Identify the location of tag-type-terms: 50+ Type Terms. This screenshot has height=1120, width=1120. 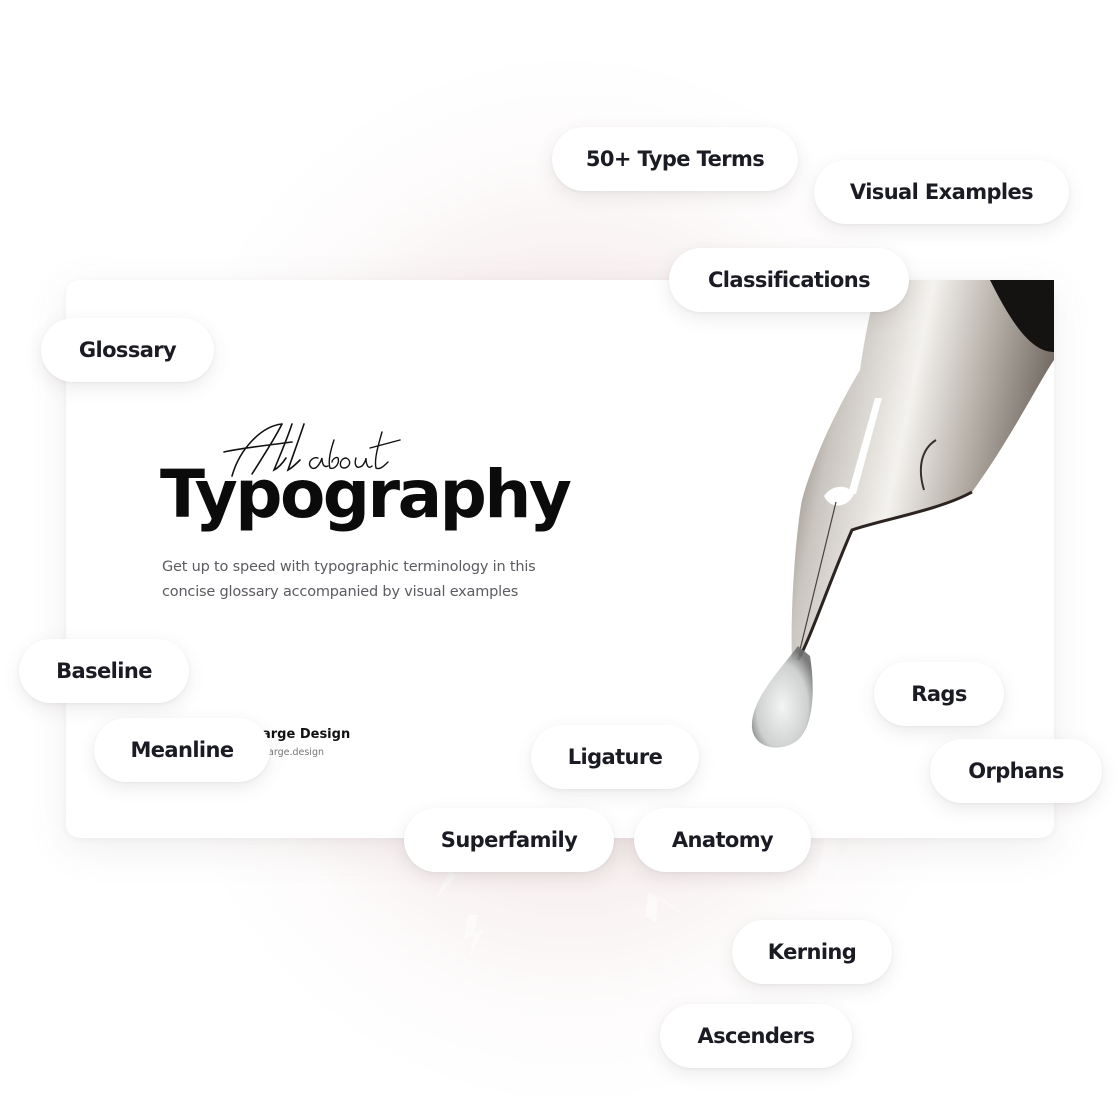
(675, 159).